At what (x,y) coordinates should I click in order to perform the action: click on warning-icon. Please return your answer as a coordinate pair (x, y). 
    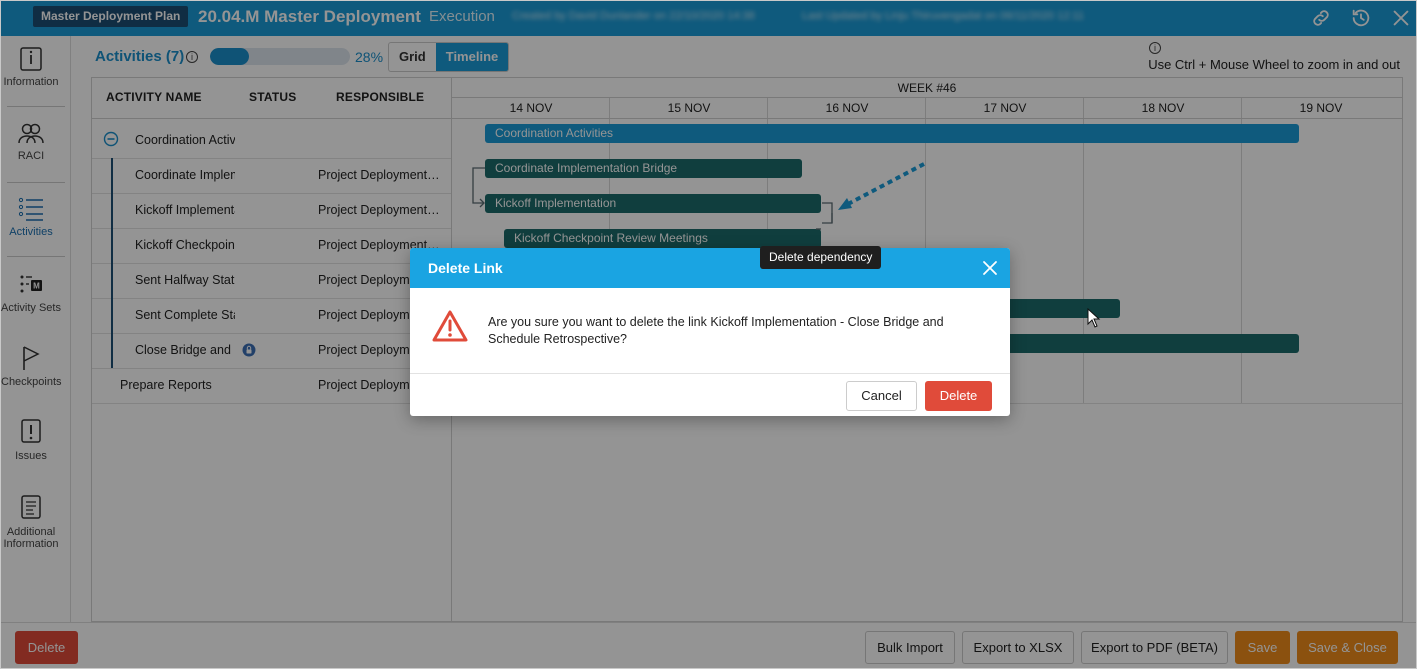
    Looking at the image, I should click on (450, 326).